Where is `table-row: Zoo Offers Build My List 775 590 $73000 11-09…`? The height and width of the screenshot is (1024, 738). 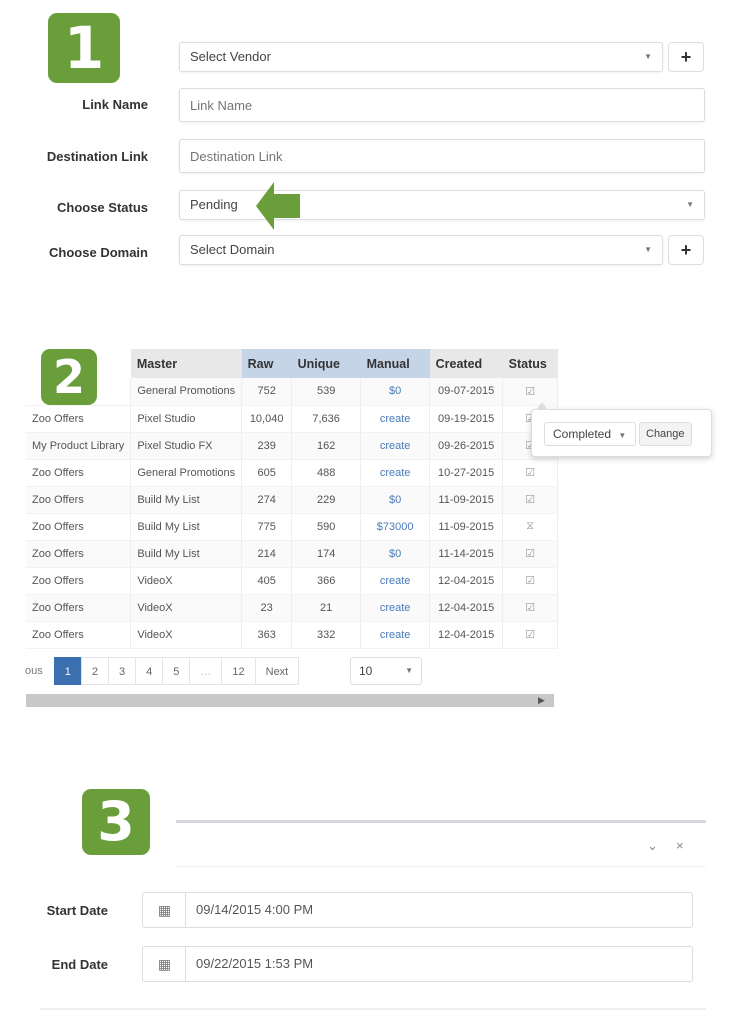 table-row: Zoo Offers Build My List 775 590 $73000 11-09… is located at coordinates (292, 527).